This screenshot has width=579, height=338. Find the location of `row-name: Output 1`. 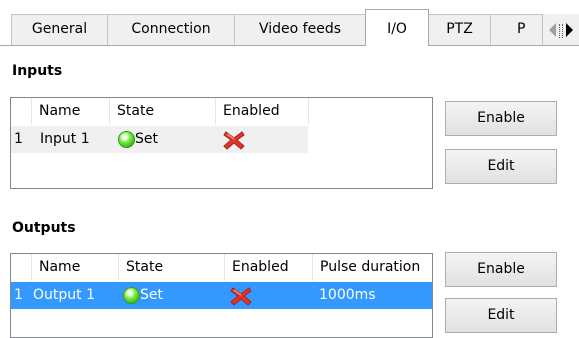

row-name: Output 1 is located at coordinates (64, 295).